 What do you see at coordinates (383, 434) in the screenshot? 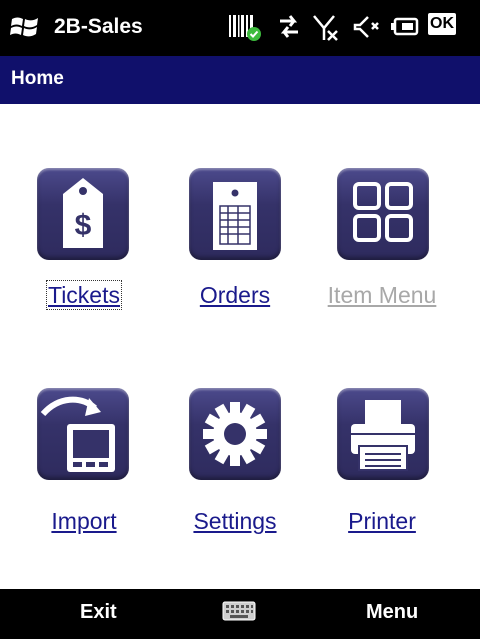
I see `printer-icon` at bounding box center [383, 434].